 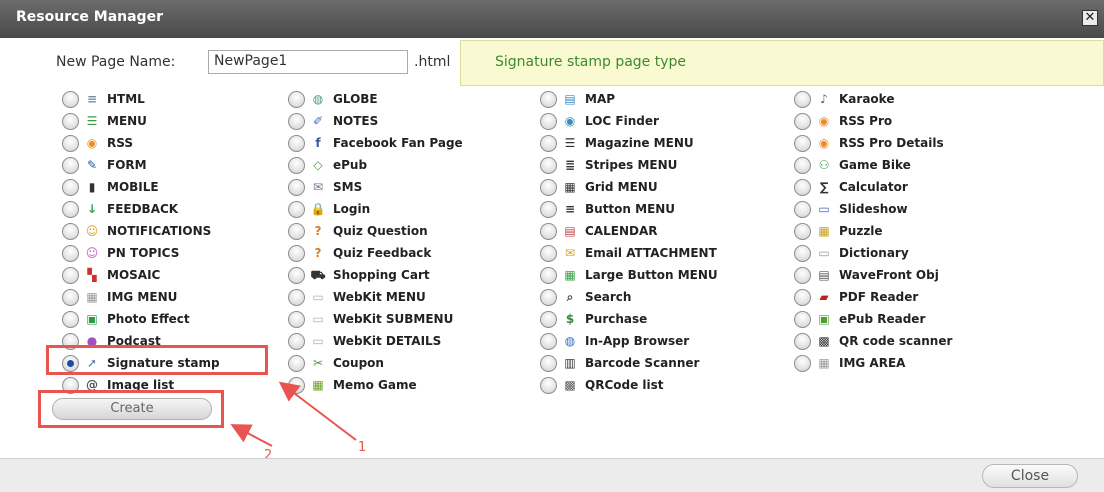 What do you see at coordinates (364, 341) in the screenshot?
I see `page-type-option: ▭ WebKit DETAILS` at bounding box center [364, 341].